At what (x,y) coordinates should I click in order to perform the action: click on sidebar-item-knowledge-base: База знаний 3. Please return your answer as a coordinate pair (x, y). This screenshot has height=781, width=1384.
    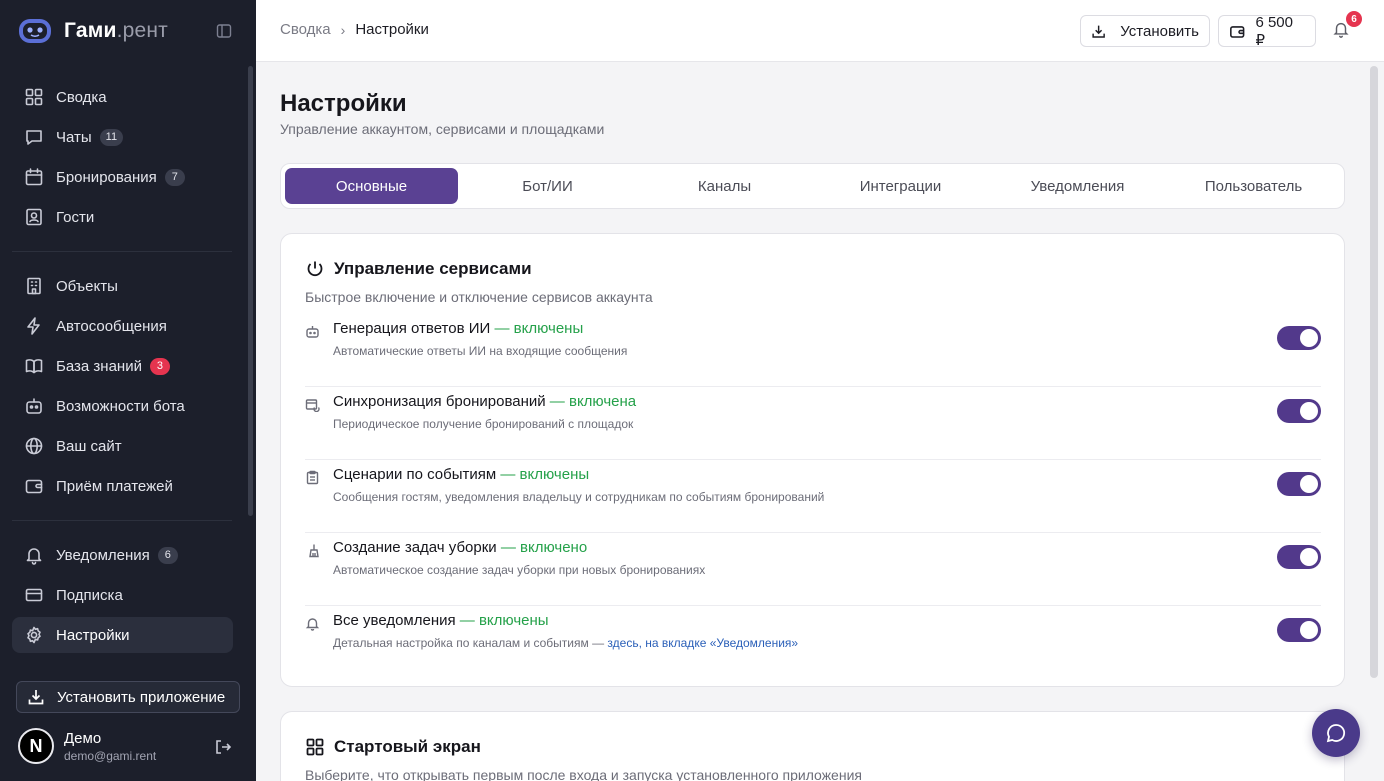
    Looking at the image, I should click on (122, 366).